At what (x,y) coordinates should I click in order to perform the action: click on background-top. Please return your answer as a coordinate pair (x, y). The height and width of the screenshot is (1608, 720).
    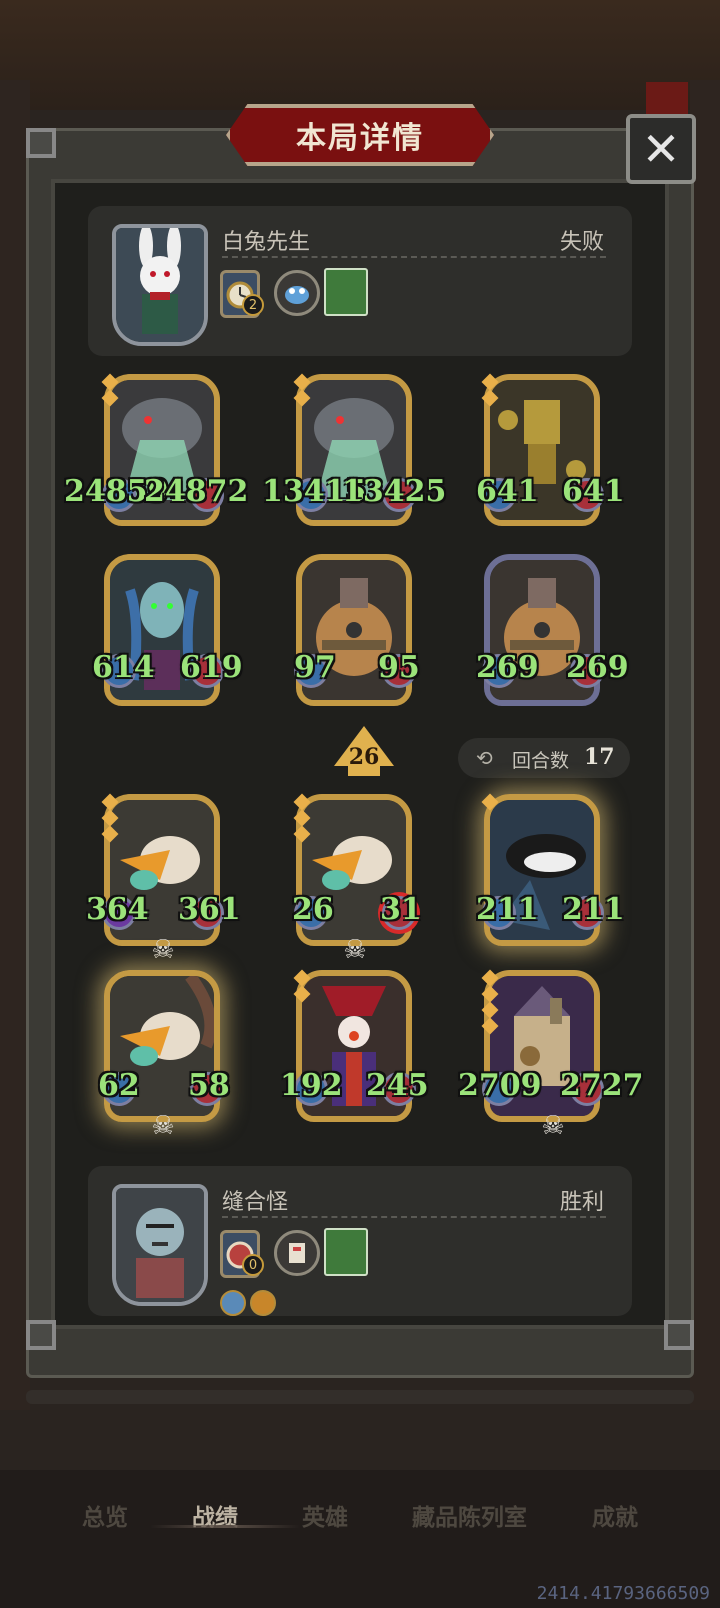
    Looking at the image, I should click on (360, 55).